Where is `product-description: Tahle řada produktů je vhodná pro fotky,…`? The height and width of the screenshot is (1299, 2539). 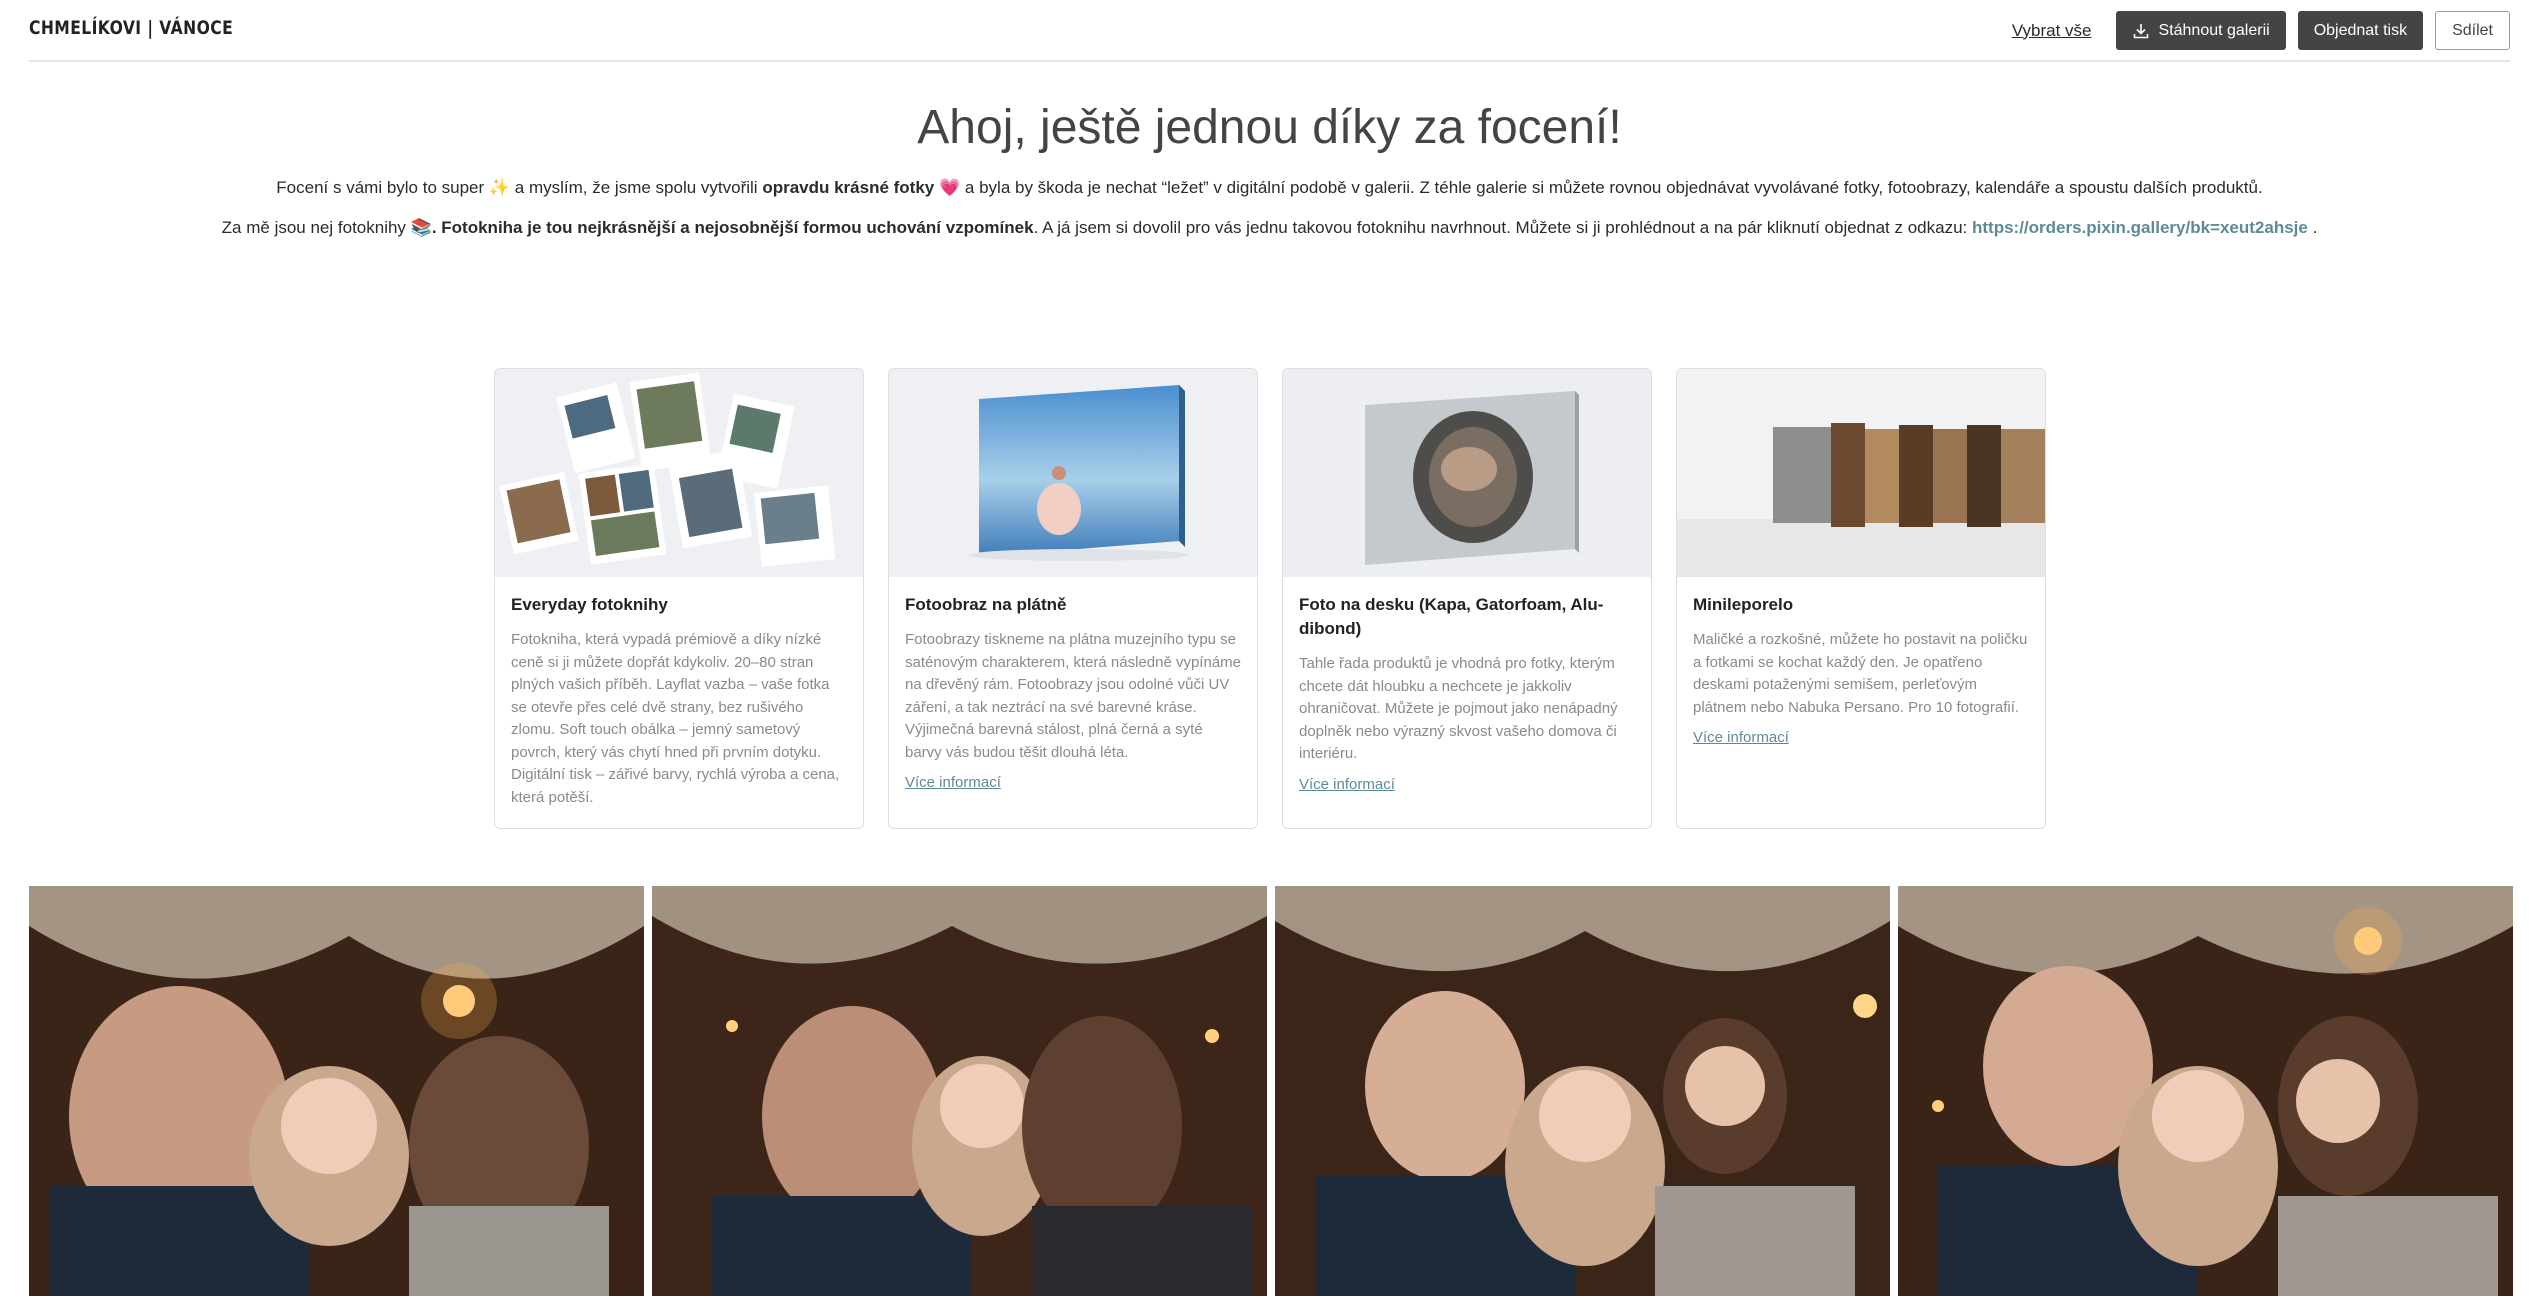 product-description: Tahle řada produktů je vhodná pro fotky,… is located at coordinates (1458, 708).